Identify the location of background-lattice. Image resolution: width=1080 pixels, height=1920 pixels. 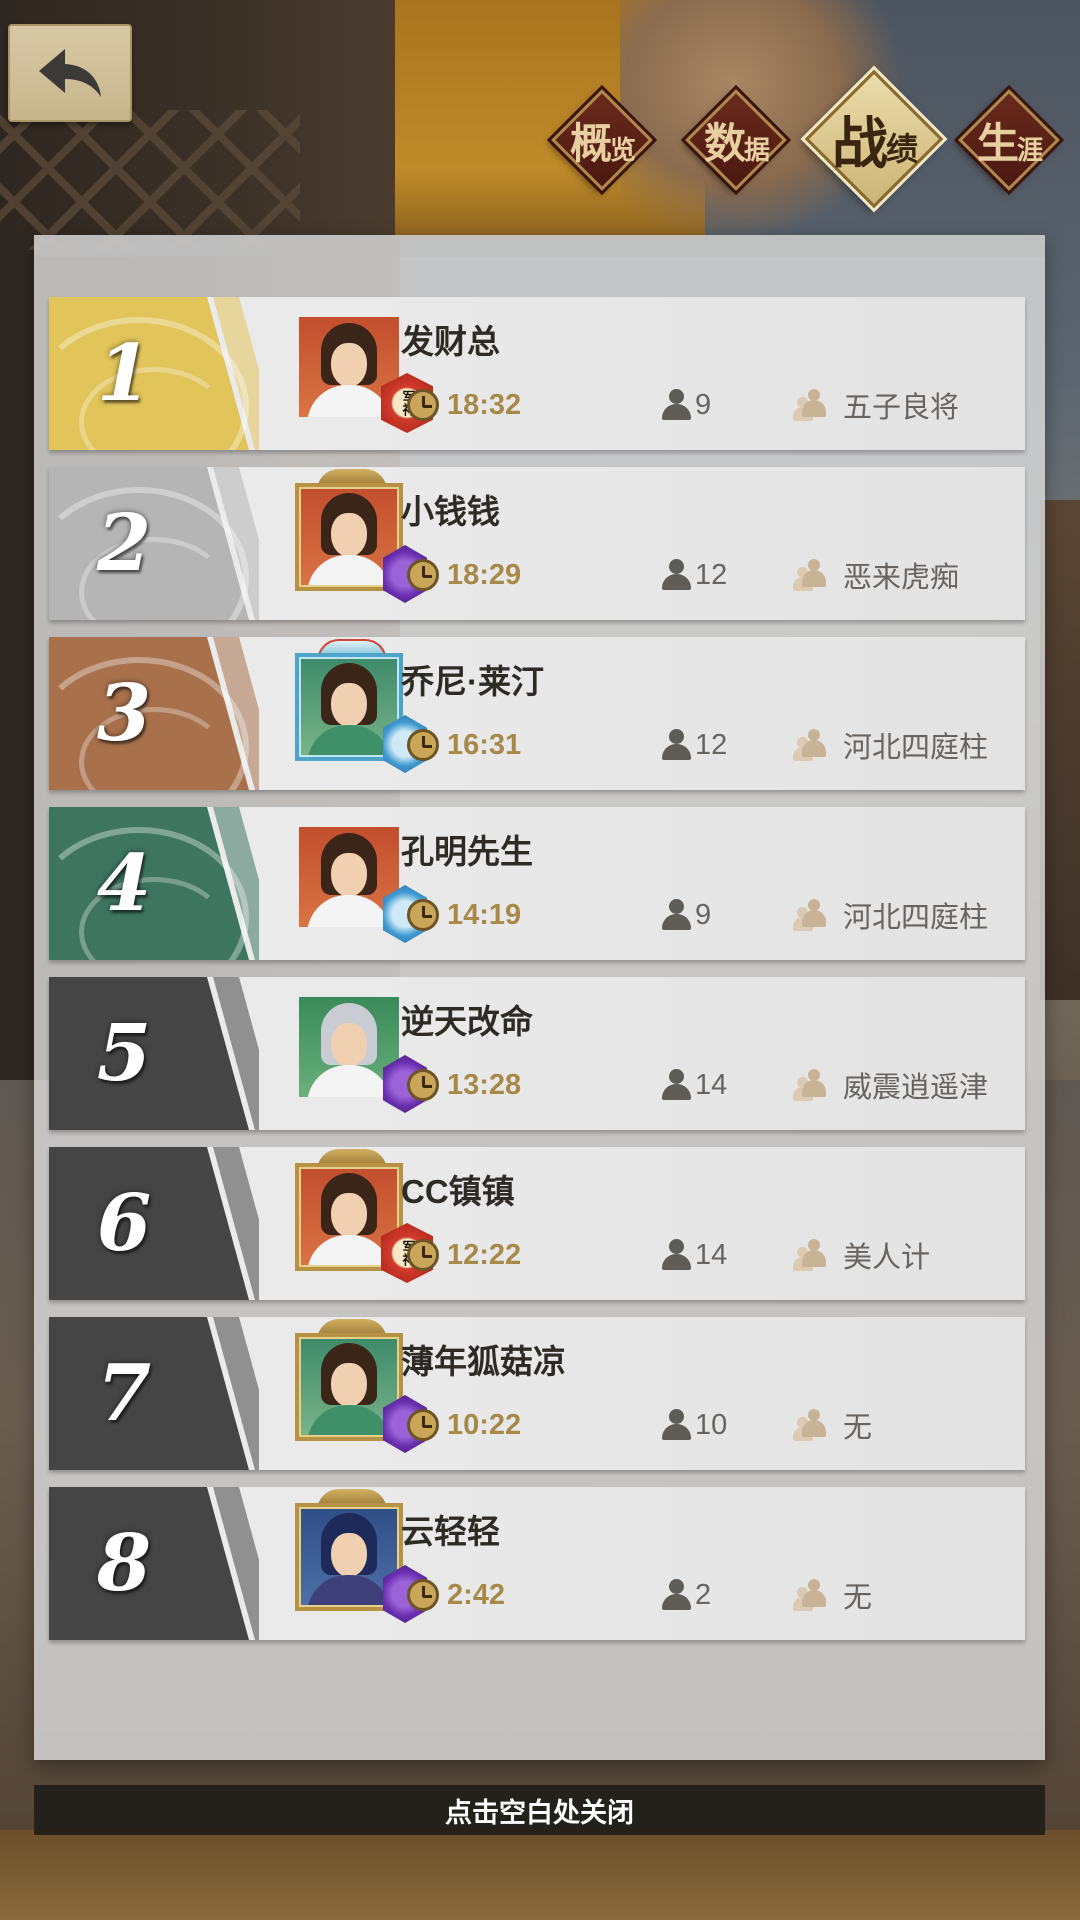
(150, 180).